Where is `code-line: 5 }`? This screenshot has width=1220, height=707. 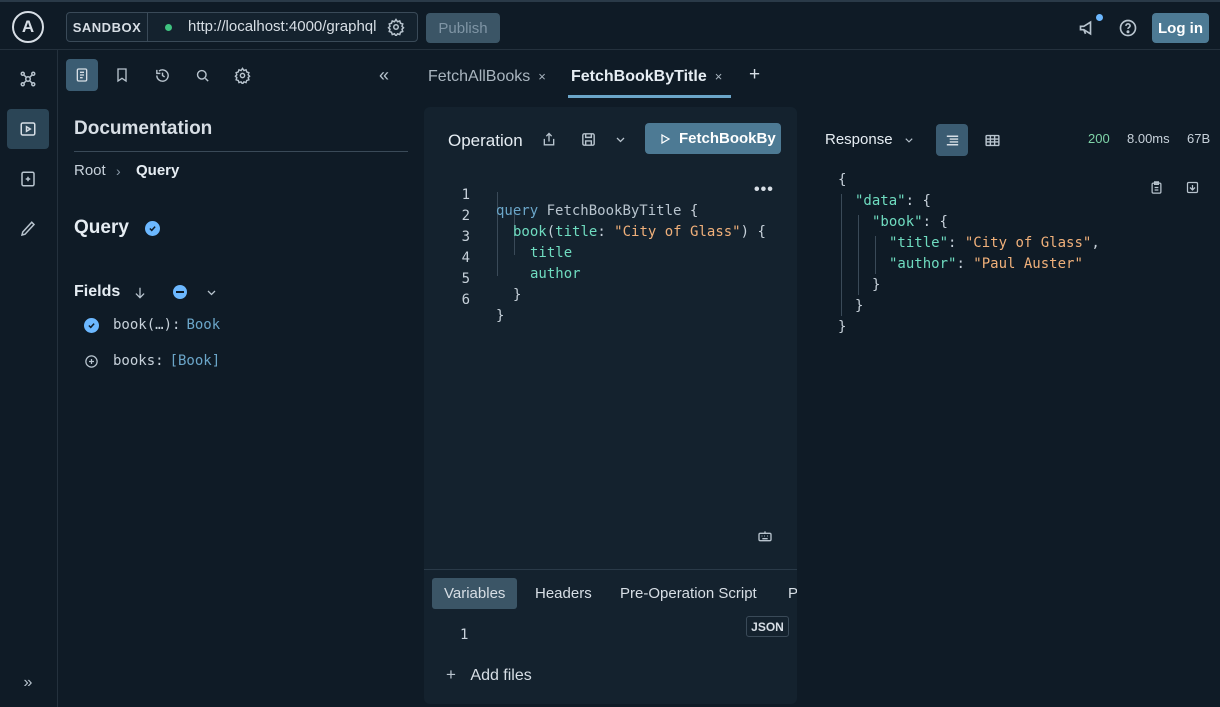
code-line: 5 } is located at coordinates (473, 279).